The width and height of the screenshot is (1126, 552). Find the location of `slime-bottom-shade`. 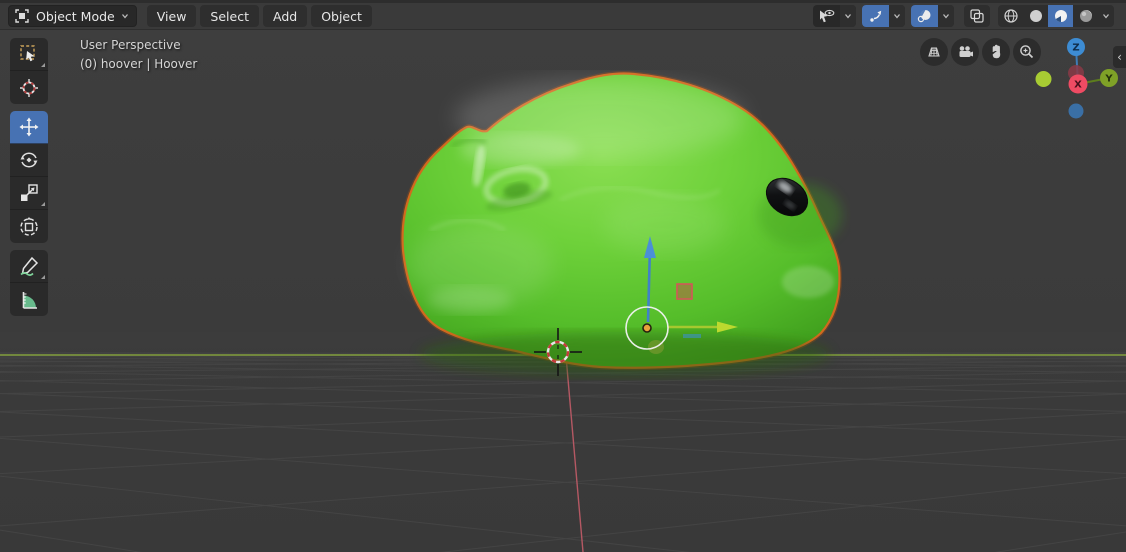

slime-bottom-shade is located at coordinates (625, 354).